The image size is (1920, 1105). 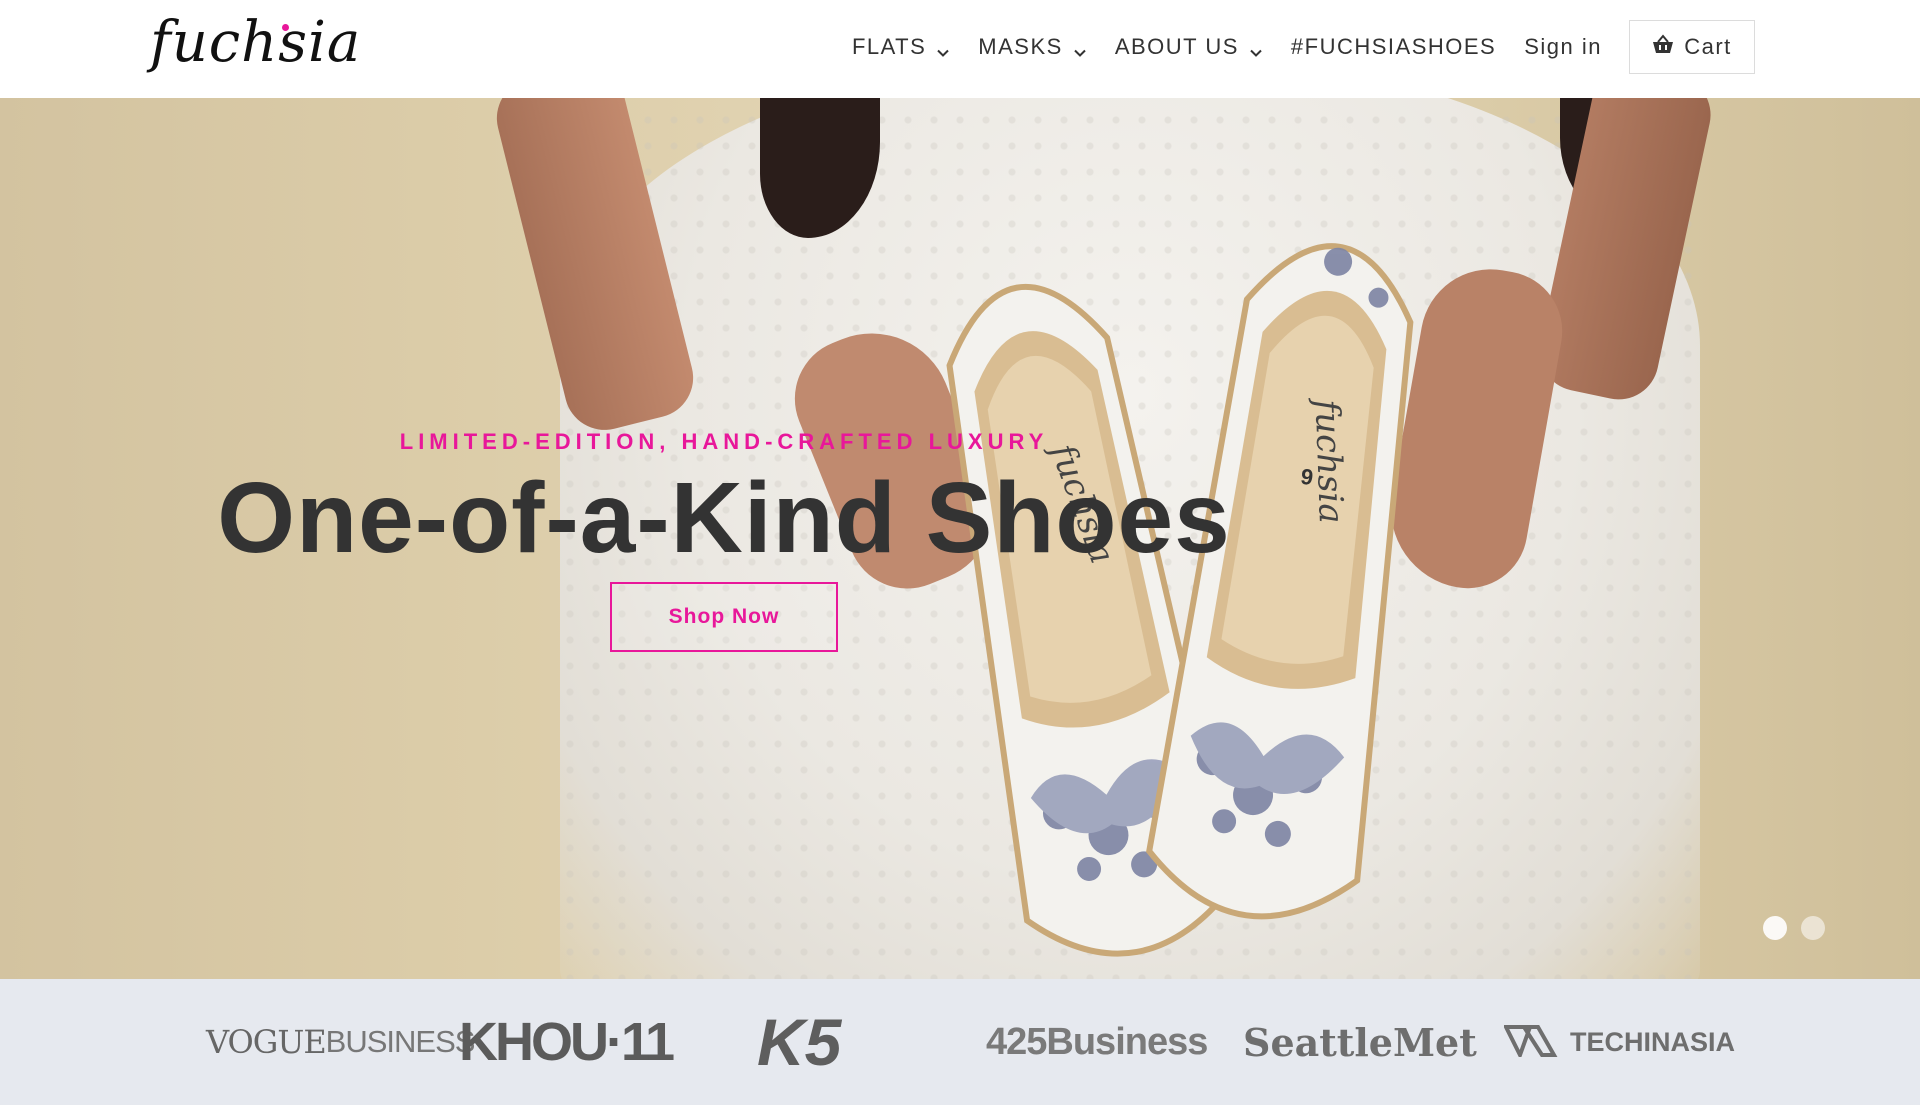 What do you see at coordinates (724, 617) in the screenshot?
I see `shop-now-button: Shop Now` at bounding box center [724, 617].